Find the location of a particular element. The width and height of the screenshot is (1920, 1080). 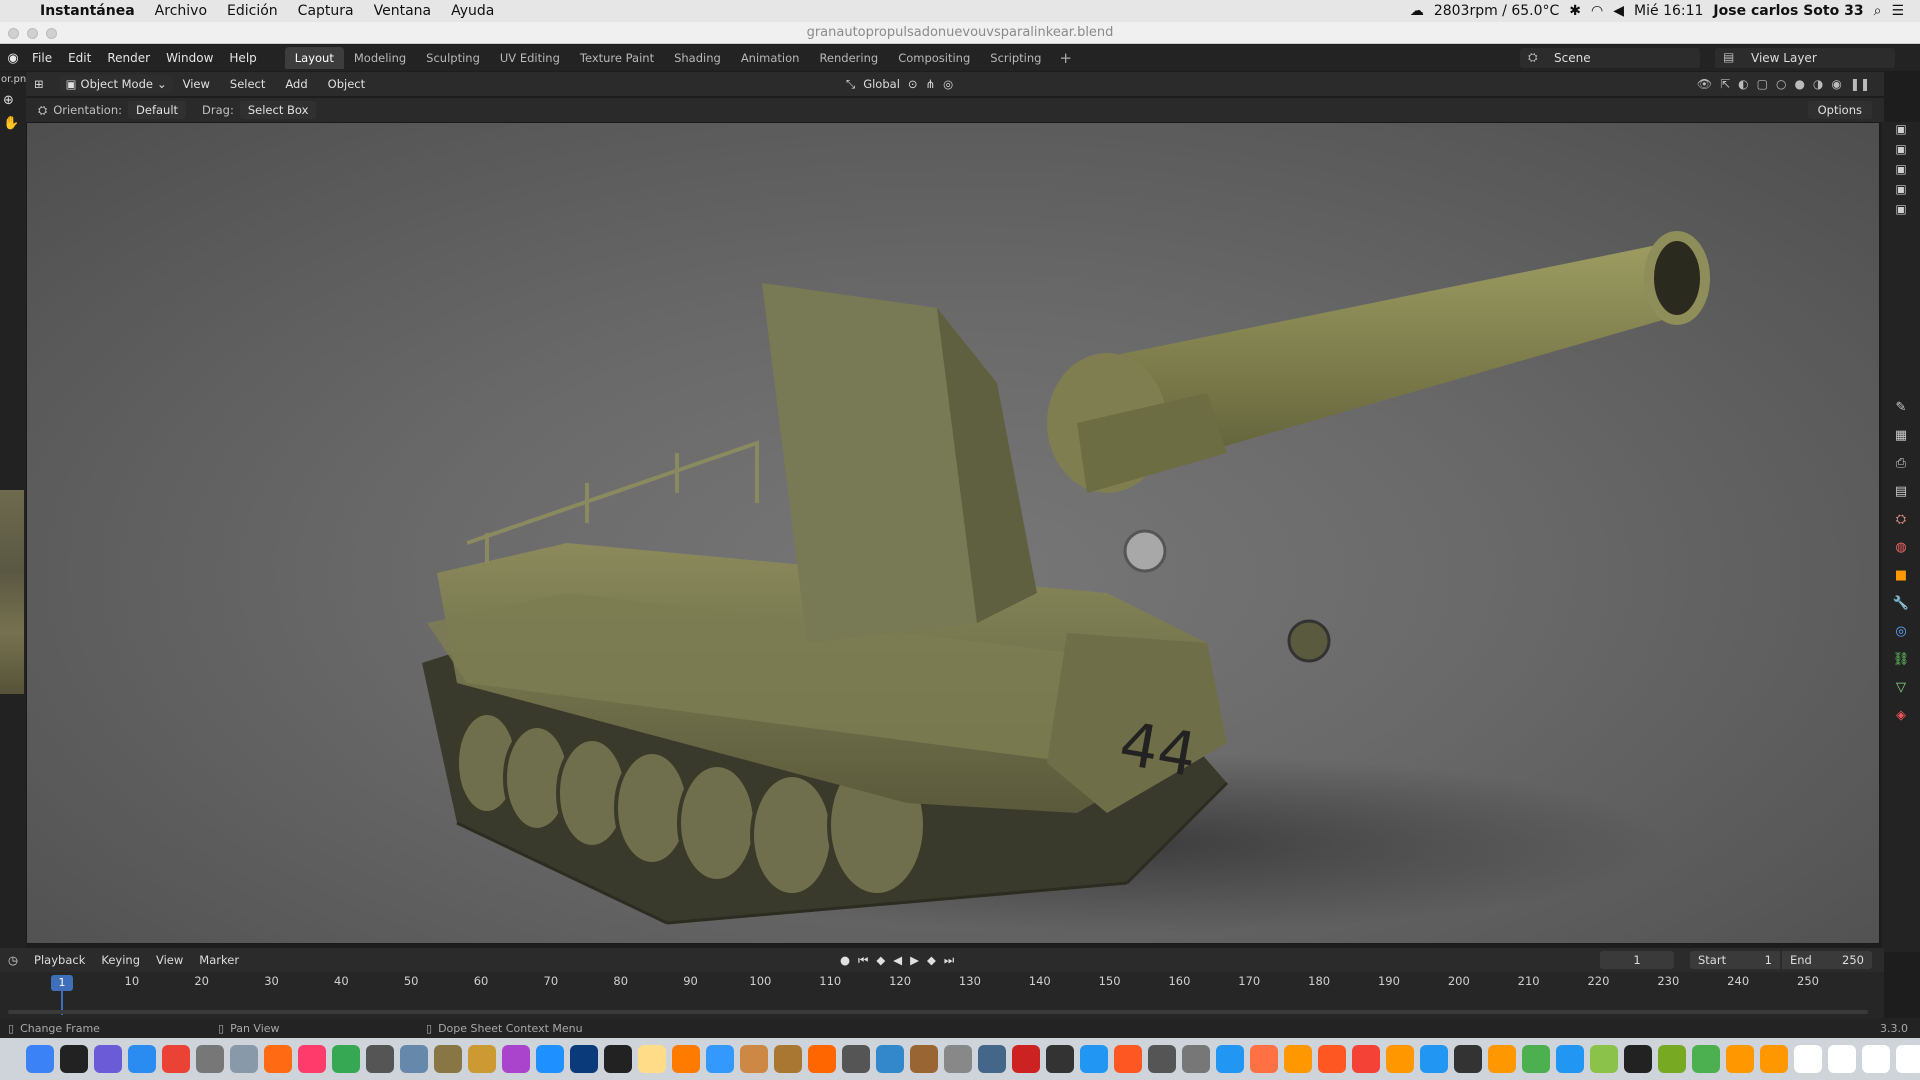

transform-orientation-dropdown: Global is located at coordinates (881, 84).